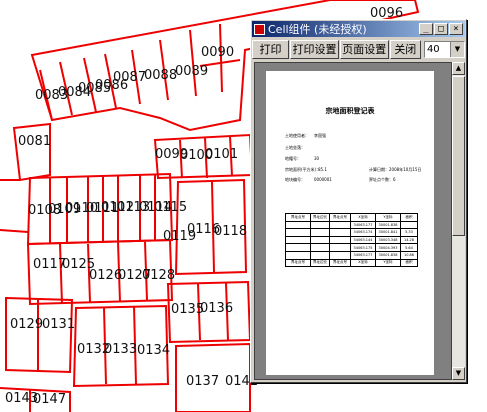  I want to click on field-label: 地块编号：, so click(295, 179).